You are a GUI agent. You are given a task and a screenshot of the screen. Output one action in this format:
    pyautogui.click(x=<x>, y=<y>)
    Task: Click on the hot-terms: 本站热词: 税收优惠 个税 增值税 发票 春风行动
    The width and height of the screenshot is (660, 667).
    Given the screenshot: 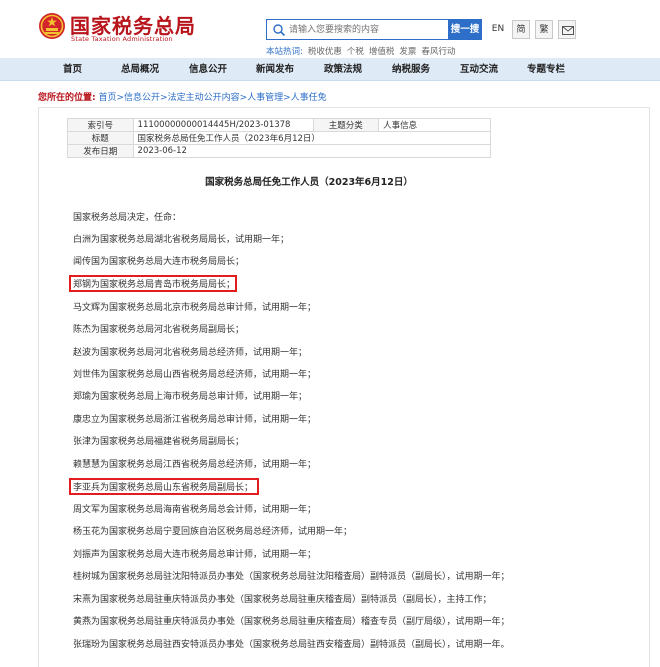 What is the action you would take?
    pyautogui.click(x=363, y=51)
    